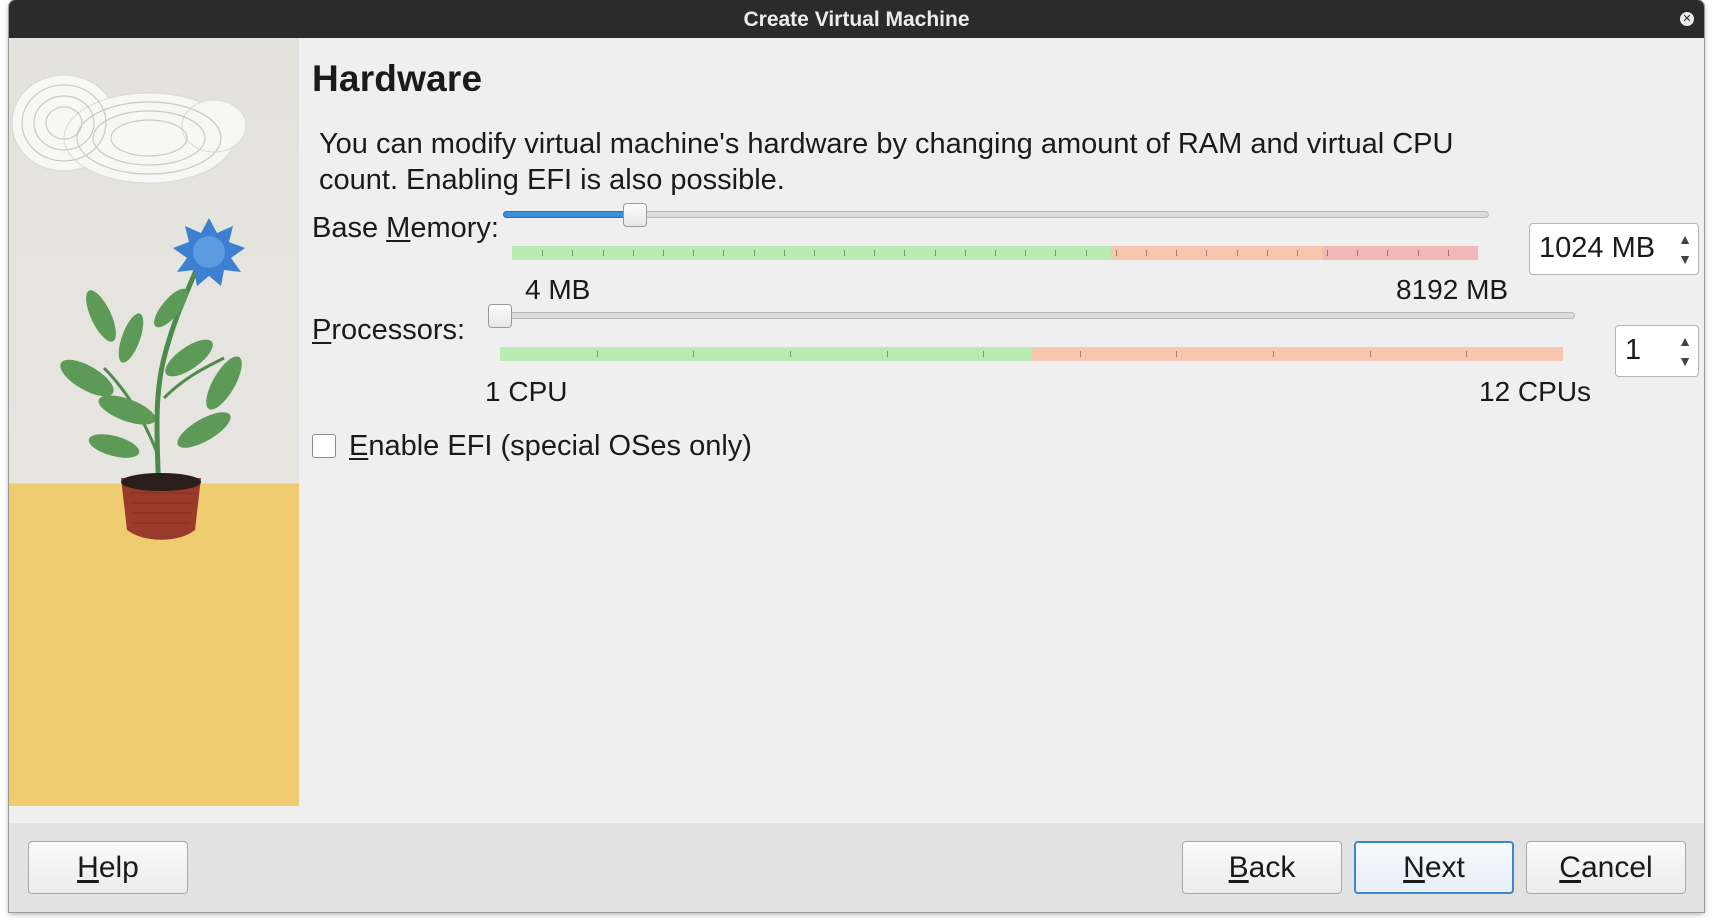 This screenshot has height=922, width=1714. I want to click on efi-label: Enable EFI (special OSes only), so click(550, 446).